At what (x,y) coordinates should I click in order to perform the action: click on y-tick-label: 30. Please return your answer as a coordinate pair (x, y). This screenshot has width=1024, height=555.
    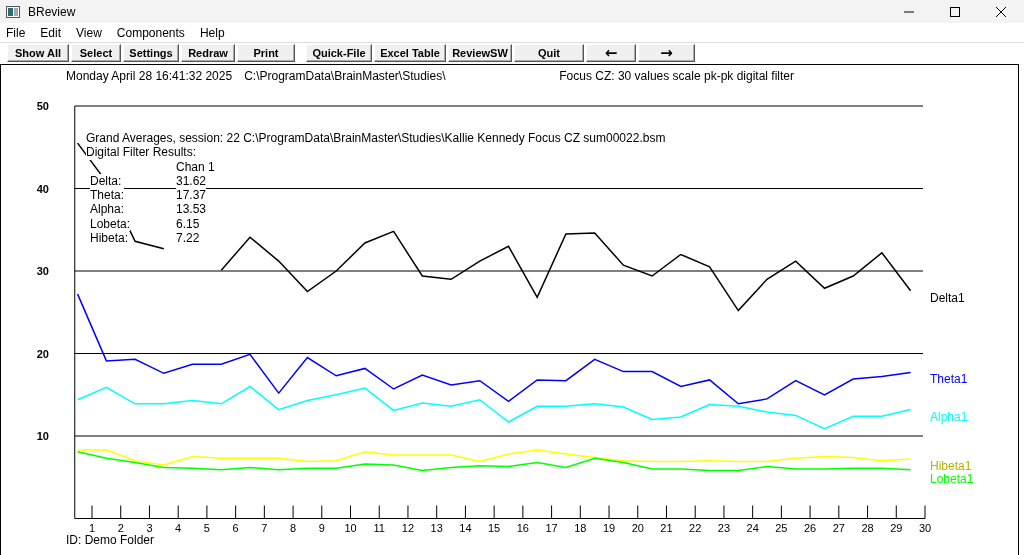
    Looking at the image, I should click on (42, 271).